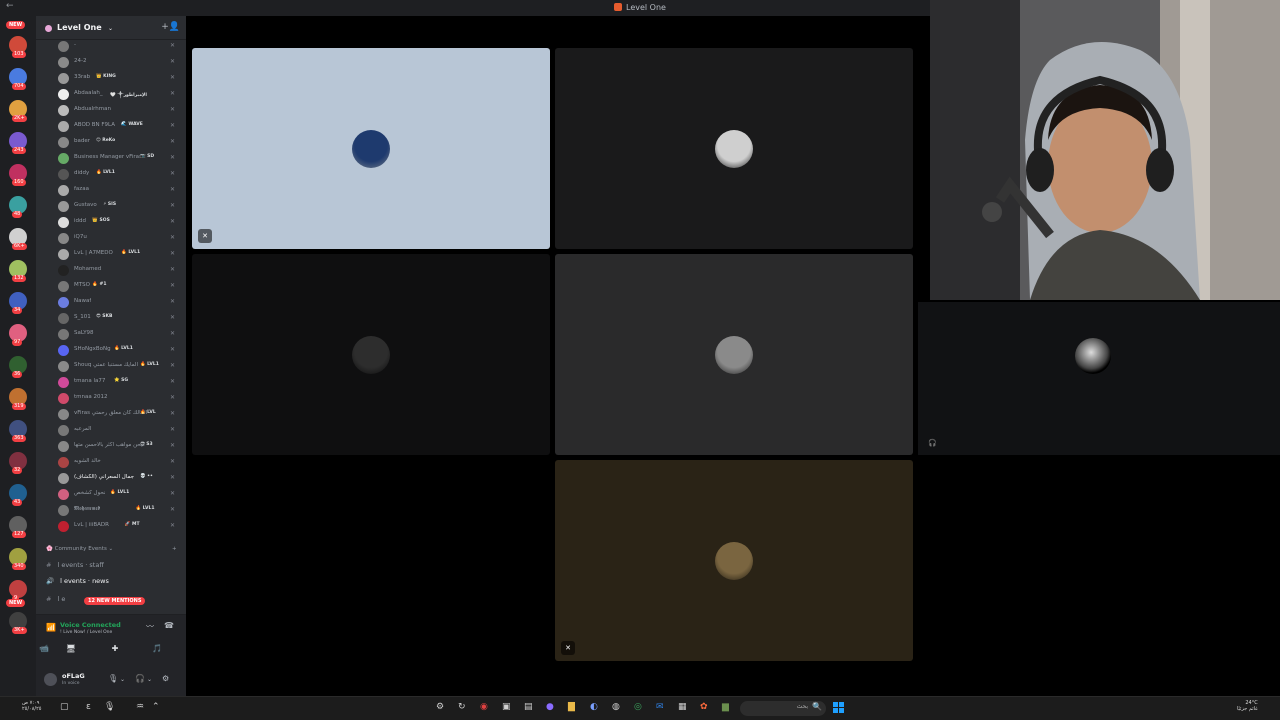  I want to click on member-row: Business Manager vFiras 📷 SD ✕, so click(111, 158).